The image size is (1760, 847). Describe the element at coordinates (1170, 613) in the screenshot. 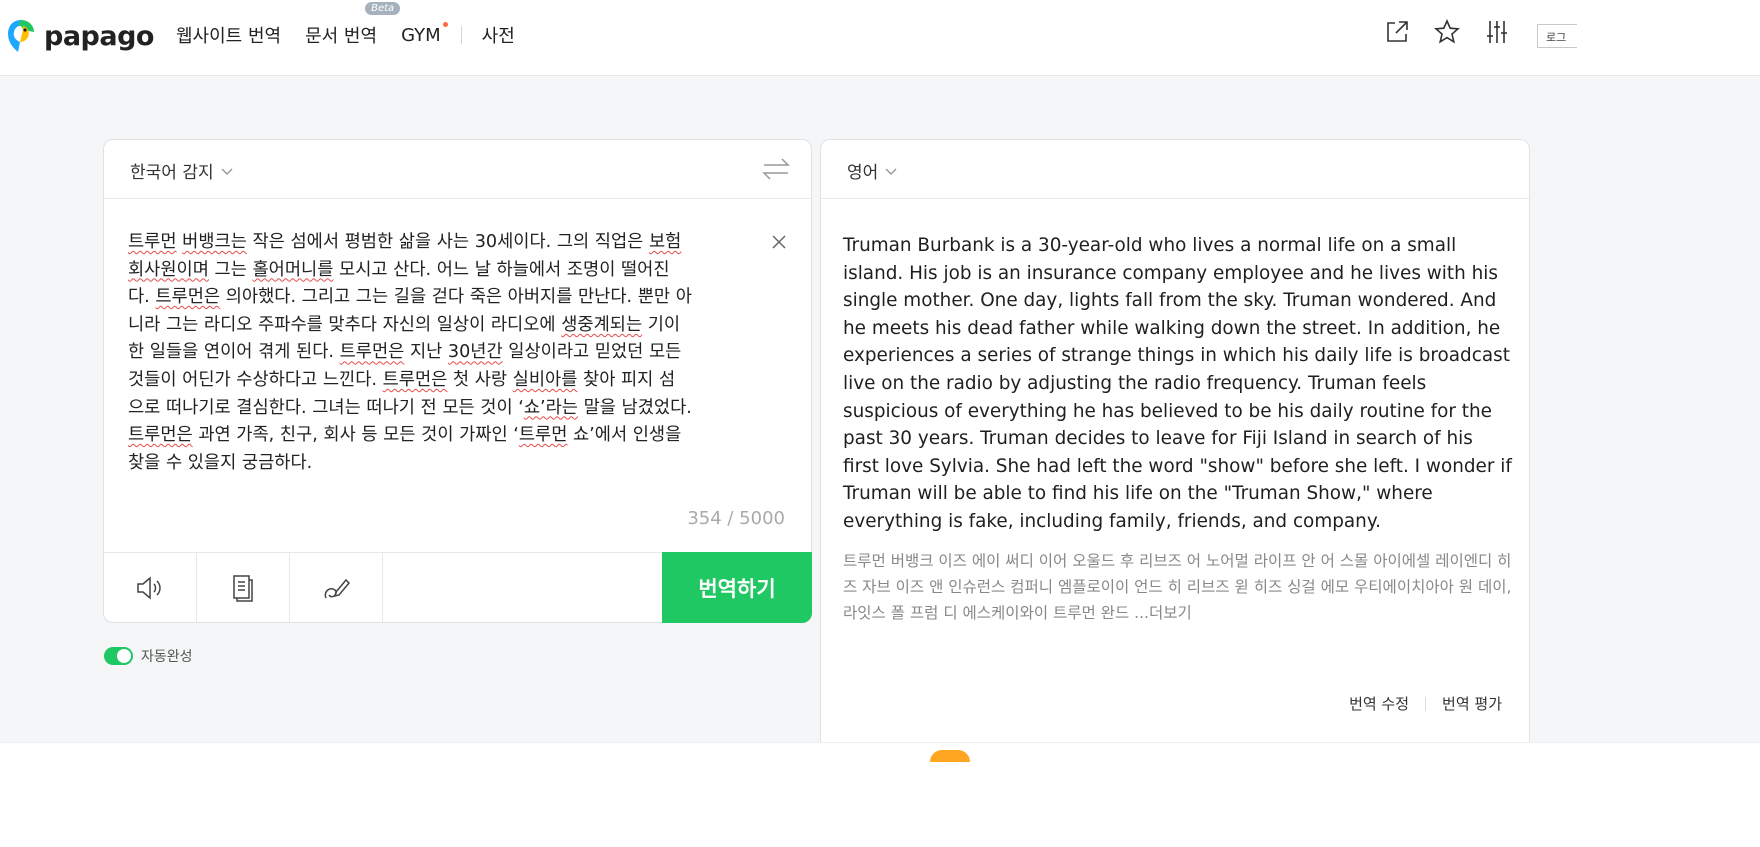

I see `more-link: 더보기` at that location.